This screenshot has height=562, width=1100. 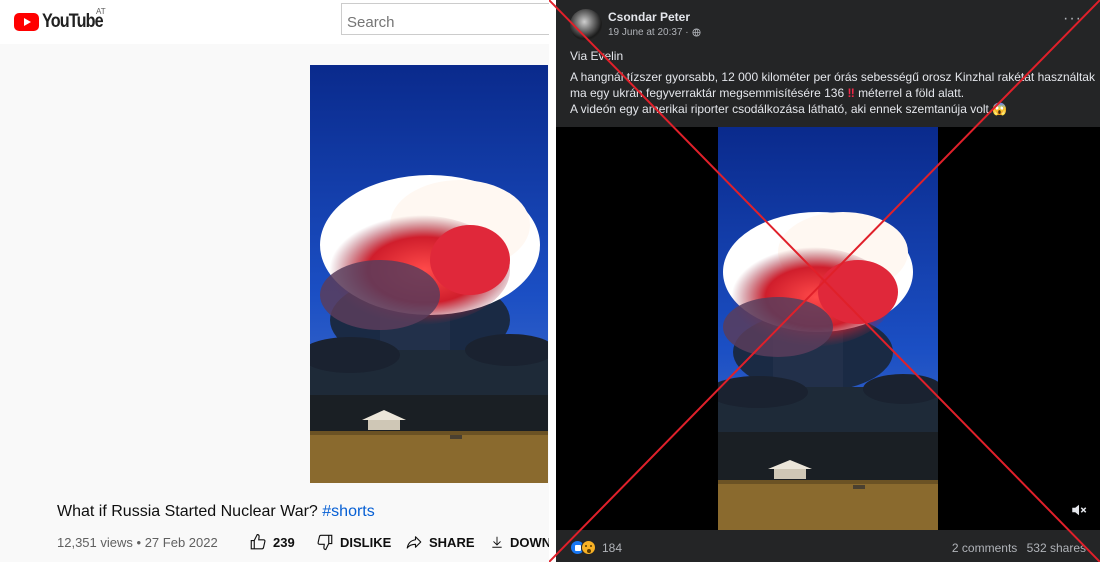 I want to click on view-count: 12,351 views, so click(x=95, y=542).